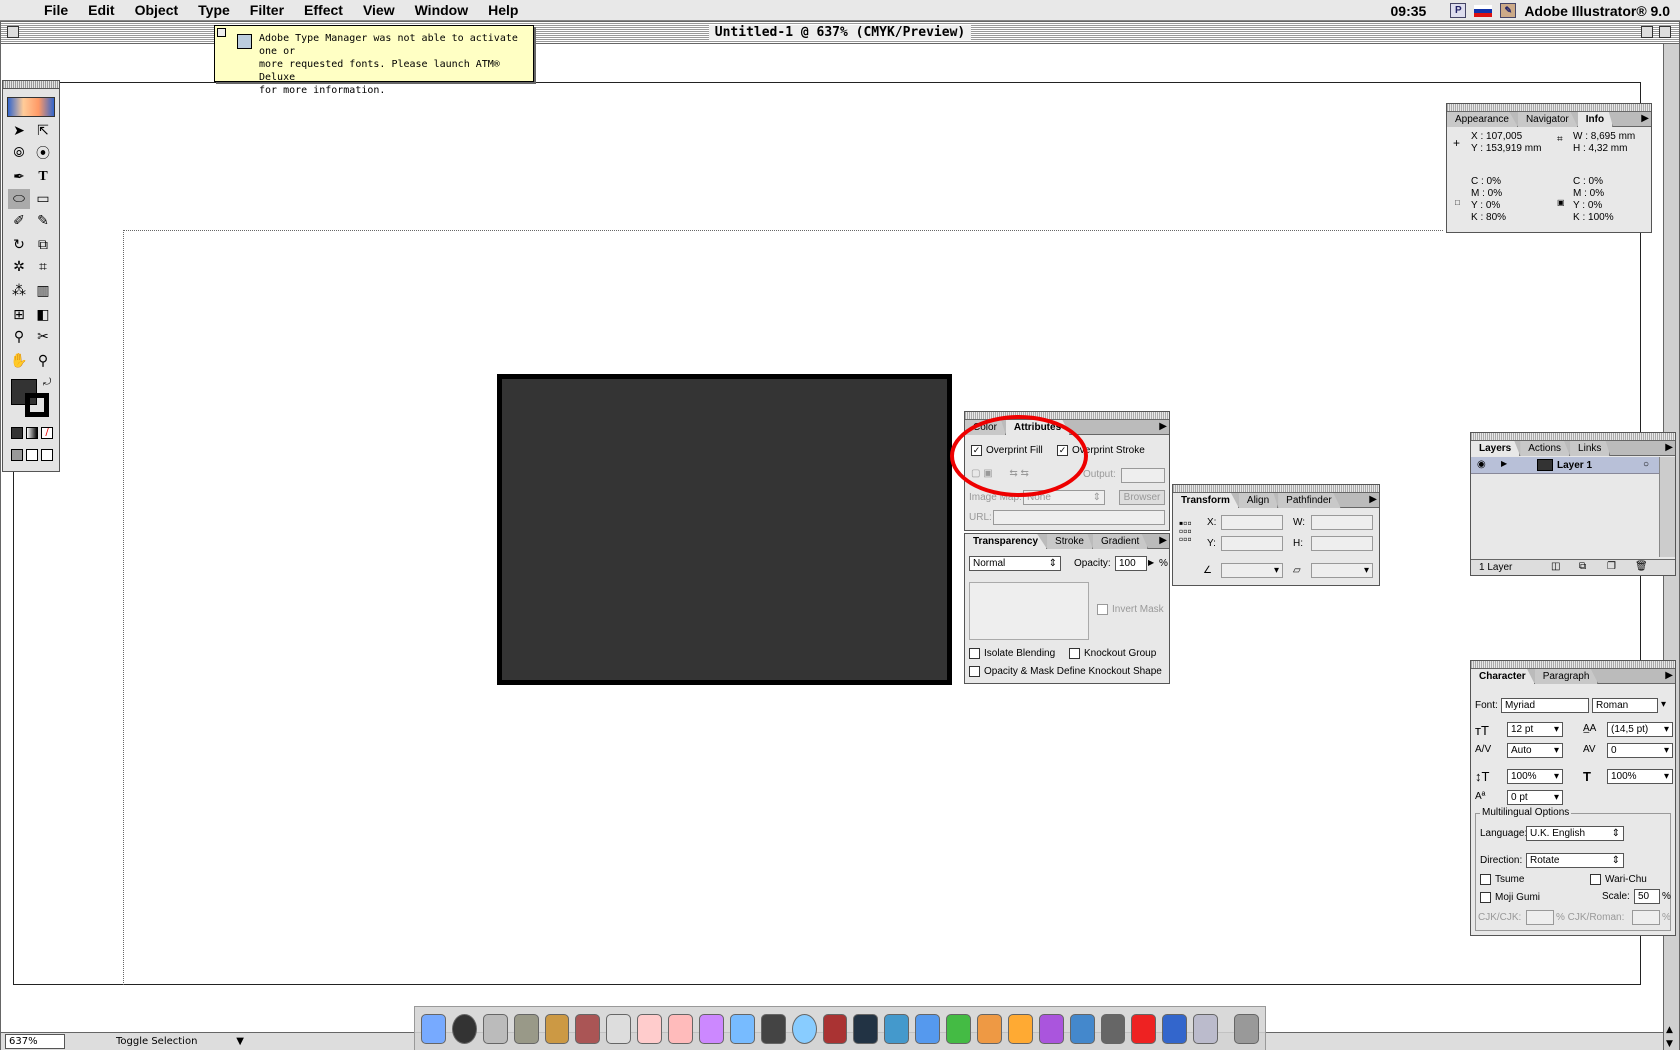 The image size is (1680, 1050). I want to click on scissors-tool-icon: ✂, so click(43, 337).